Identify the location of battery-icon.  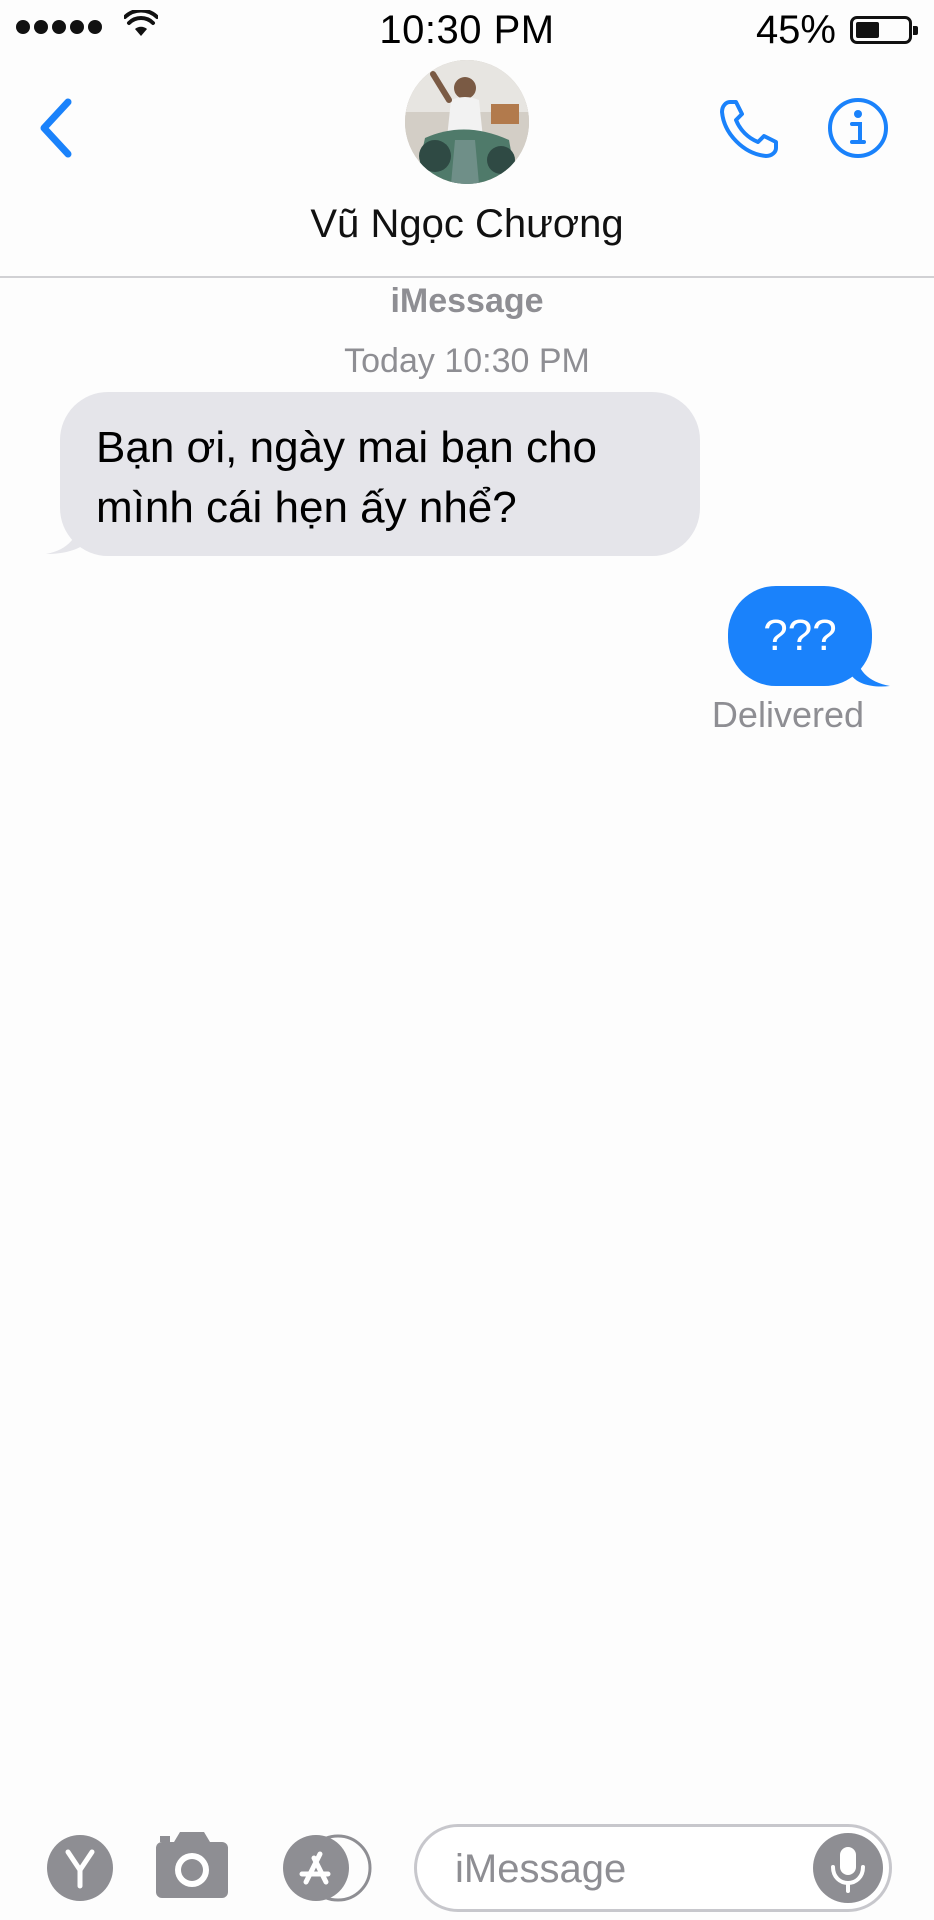
(884, 30).